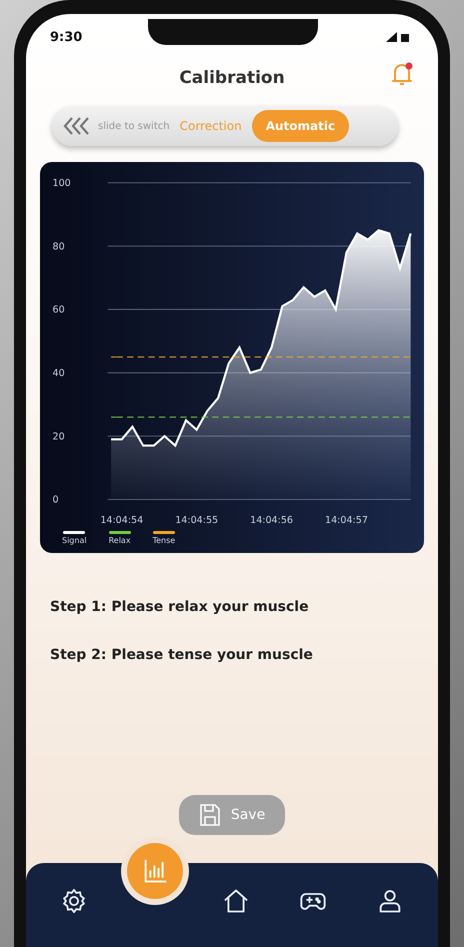 The height and width of the screenshot is (947, 464). Describe the element at coordinates (58, 310) in the screenshot. I see `y-axis-label: 60` at that location.